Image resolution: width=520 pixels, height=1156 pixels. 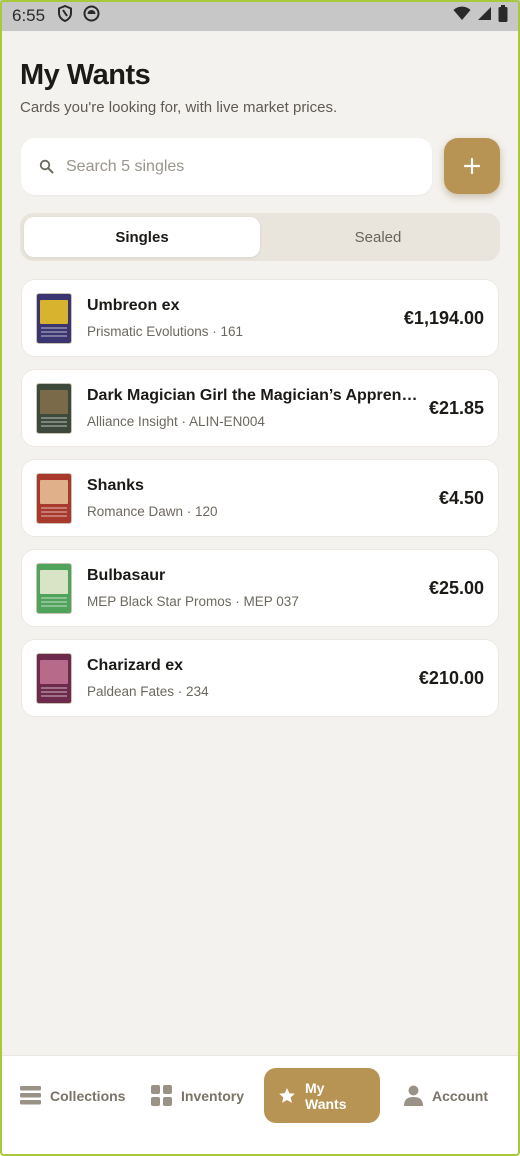 I want to click on collections-icon, so click(x=30, y=1095).